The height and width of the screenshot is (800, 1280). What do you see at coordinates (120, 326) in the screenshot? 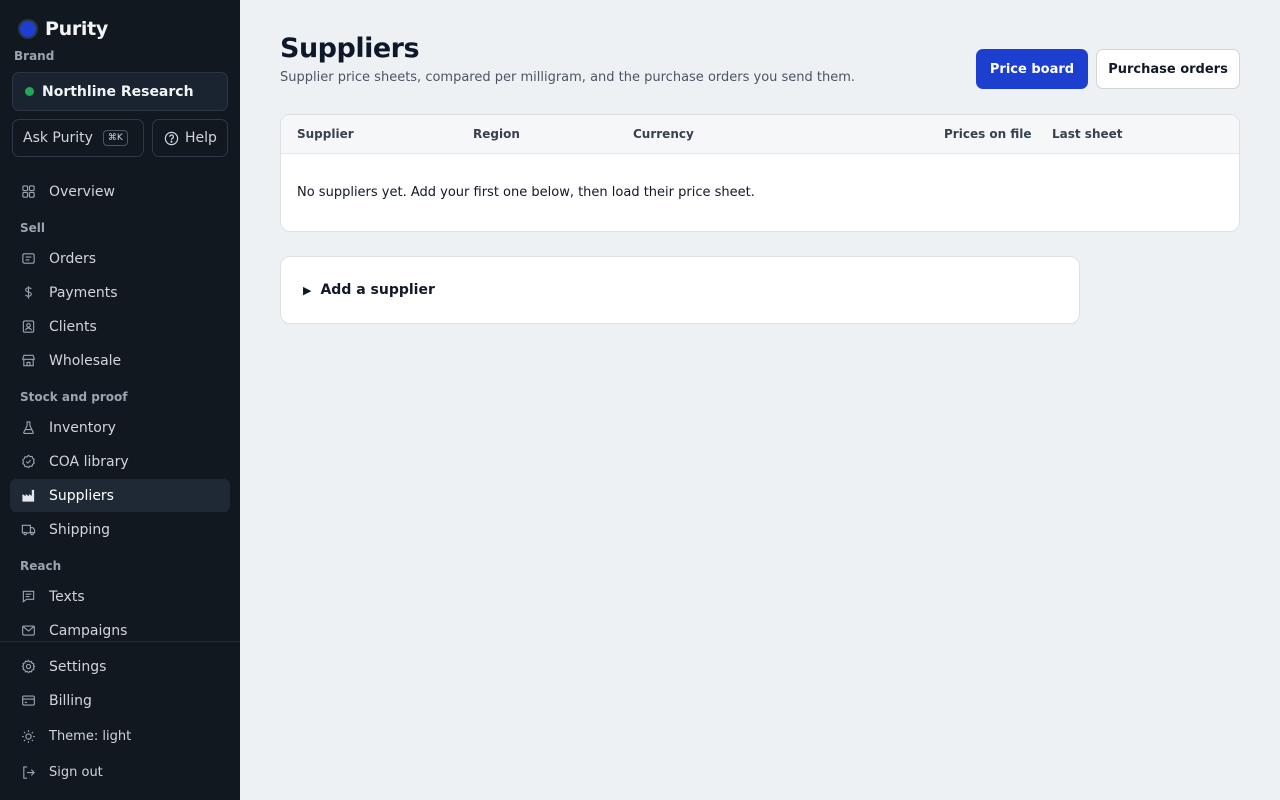
I see `sidebar-item-clients: Clients` at bounding box center [120, 326].